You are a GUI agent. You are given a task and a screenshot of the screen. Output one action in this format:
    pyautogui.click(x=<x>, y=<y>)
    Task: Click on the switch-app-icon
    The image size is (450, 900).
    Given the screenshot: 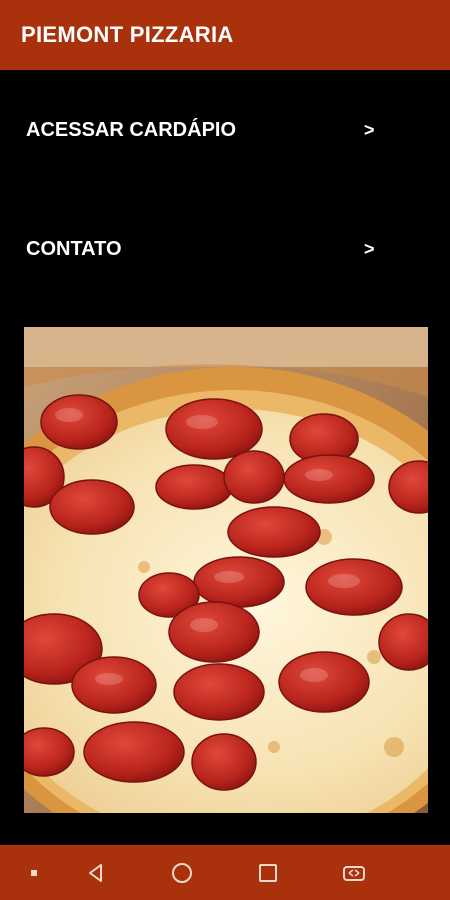 What is the action you would take?
    pyautogui.click(x=354, y=873)
    